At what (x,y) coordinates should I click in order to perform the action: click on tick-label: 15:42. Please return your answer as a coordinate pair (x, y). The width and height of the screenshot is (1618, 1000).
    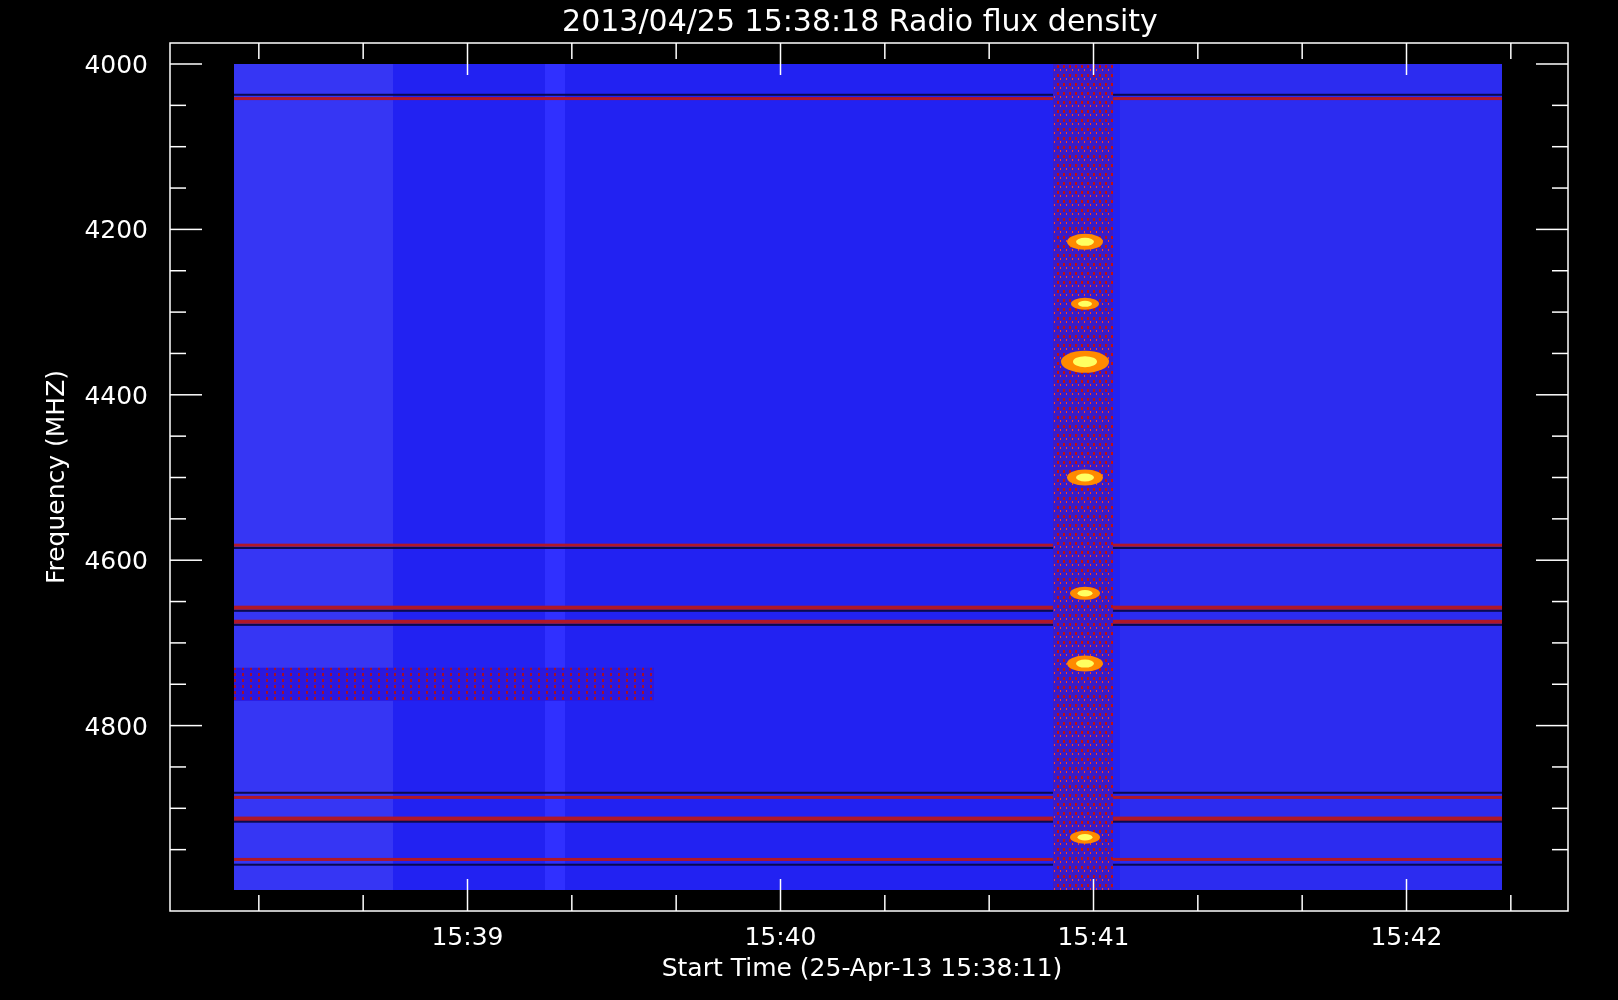
    Looking at the image, I should click on (1406, 936).